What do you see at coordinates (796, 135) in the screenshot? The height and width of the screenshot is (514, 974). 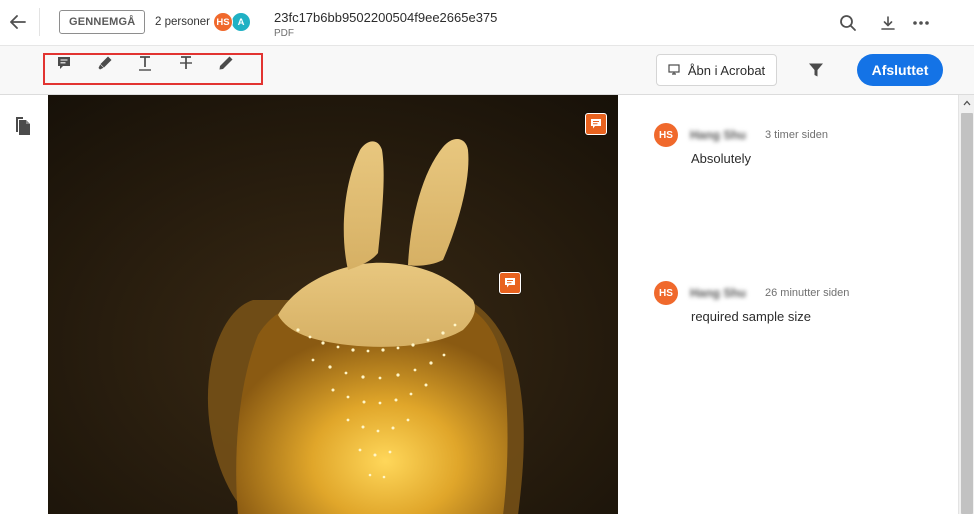 I see `comment-time: 3 timer siden` at bounding box center [796, 135].